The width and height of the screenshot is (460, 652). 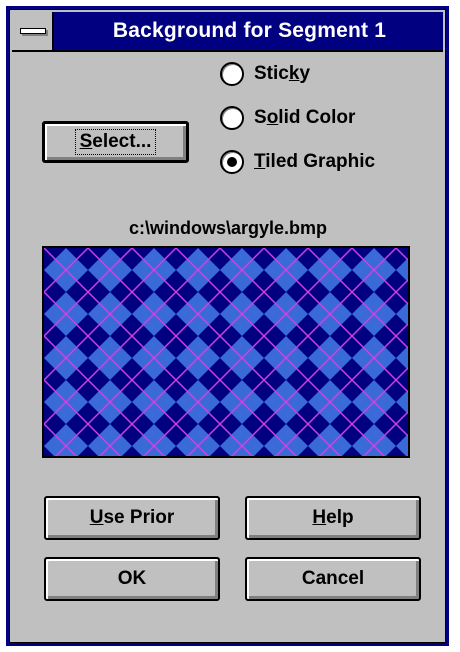 I want to click on radio-sticky-label: Sticky, so click(x=282, y=73).